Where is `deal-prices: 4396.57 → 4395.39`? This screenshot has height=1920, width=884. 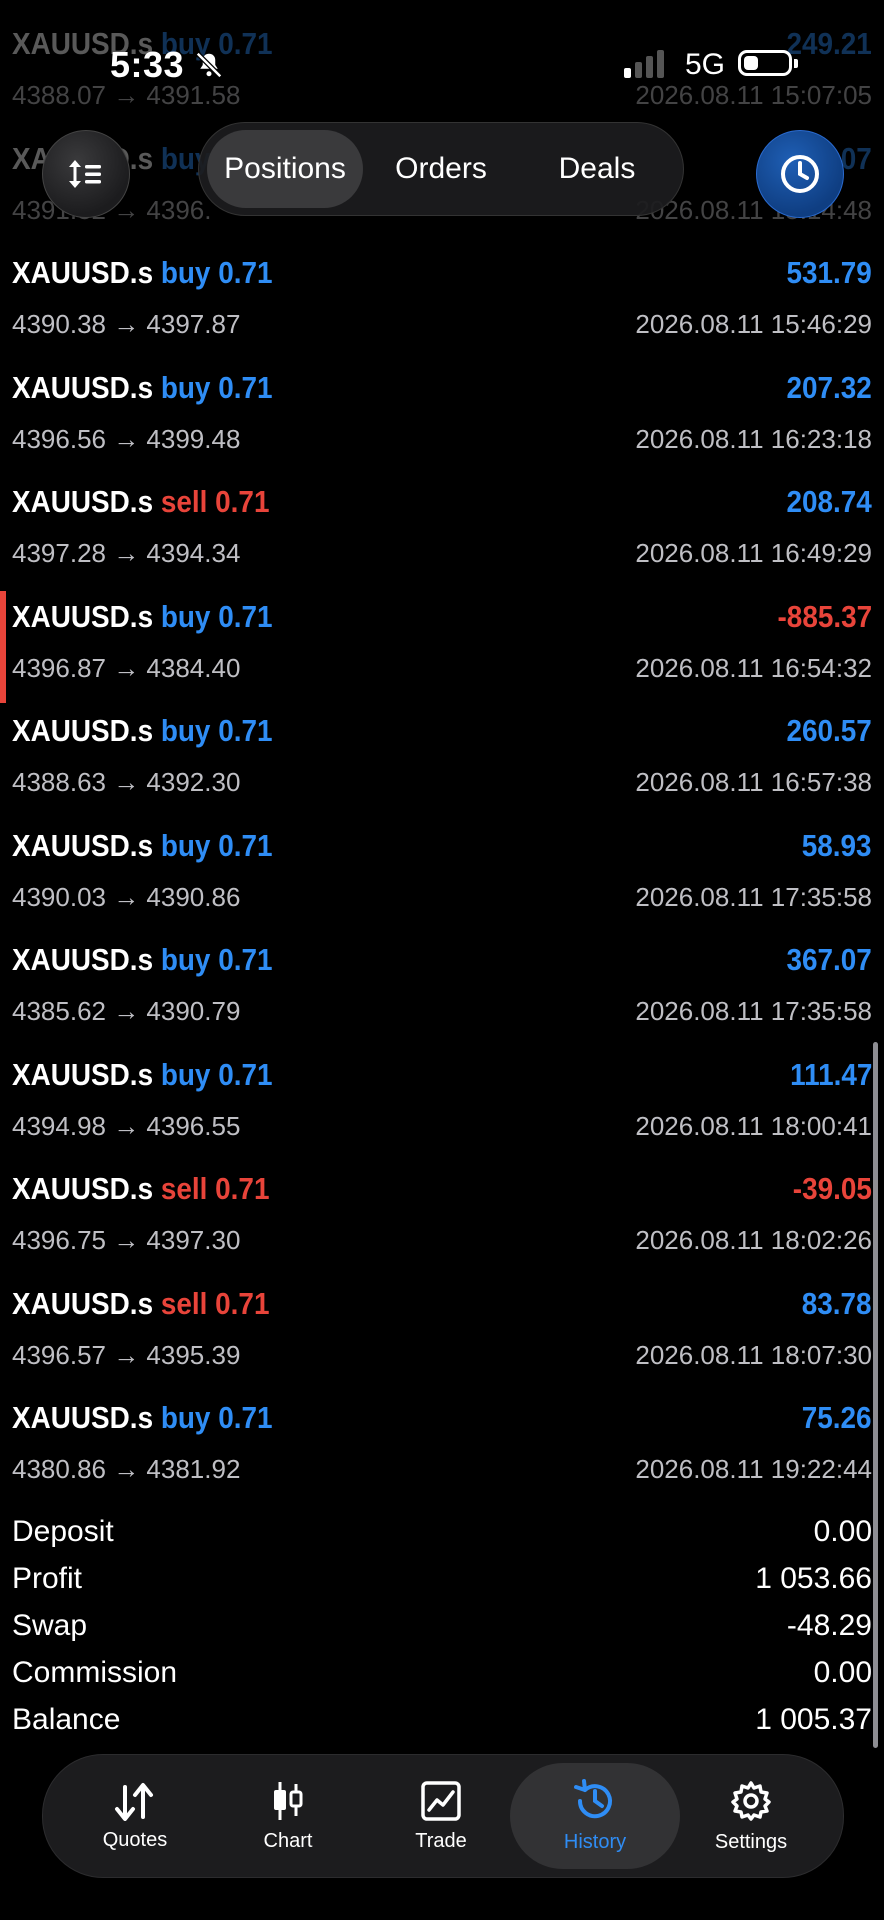
deal-prices: 4396.57 → 4395.39 is located at coordinates (126, 1354).